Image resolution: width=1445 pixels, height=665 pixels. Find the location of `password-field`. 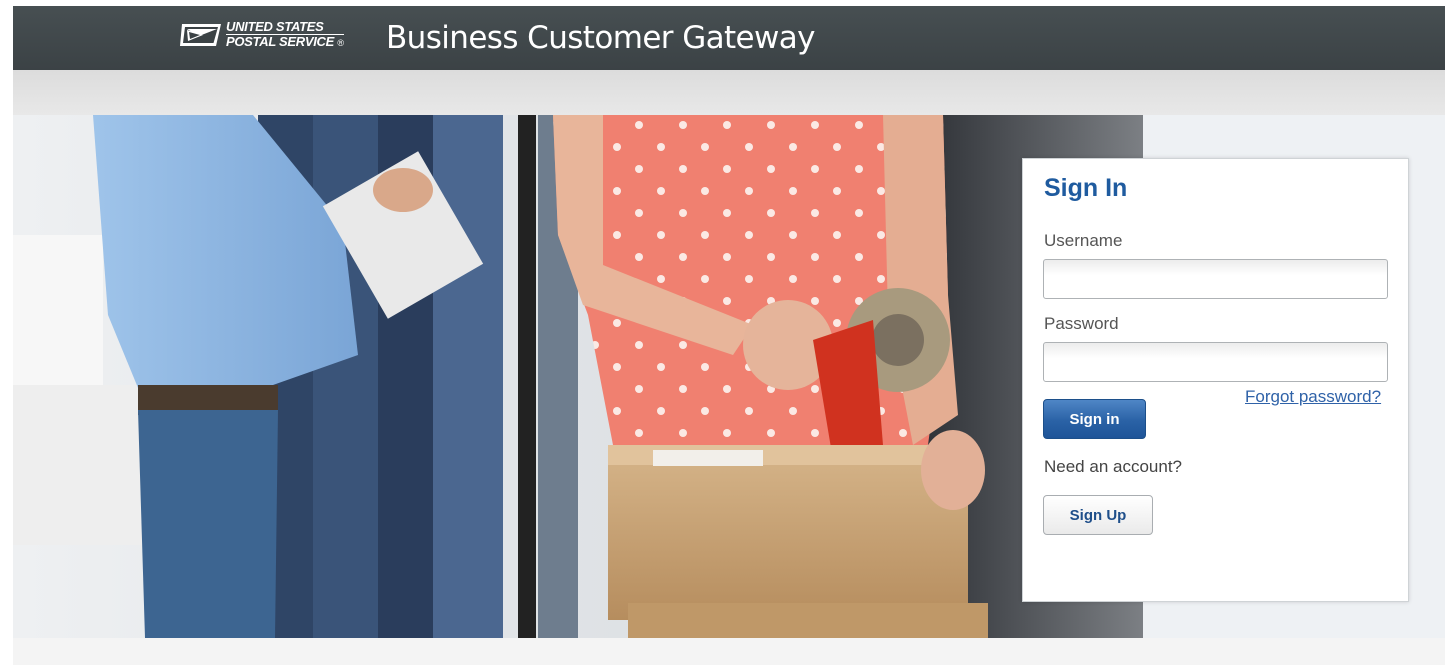

password-field is located at coordinates (1215, 362).